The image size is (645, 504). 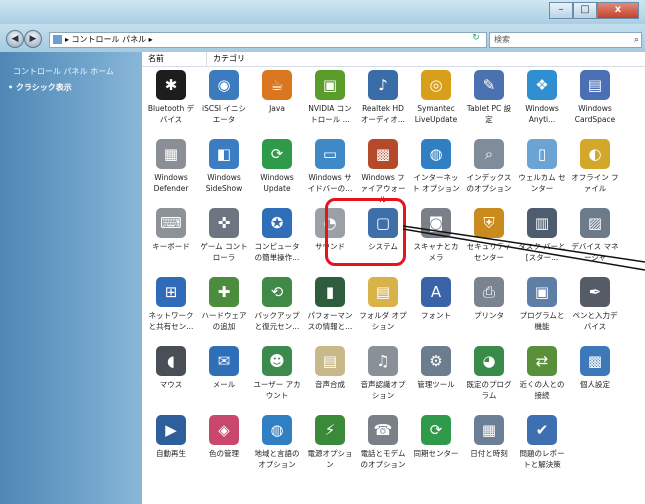 I want to click on control-panel-item: ⎙ プリンタ, so click(x=489, y=299).